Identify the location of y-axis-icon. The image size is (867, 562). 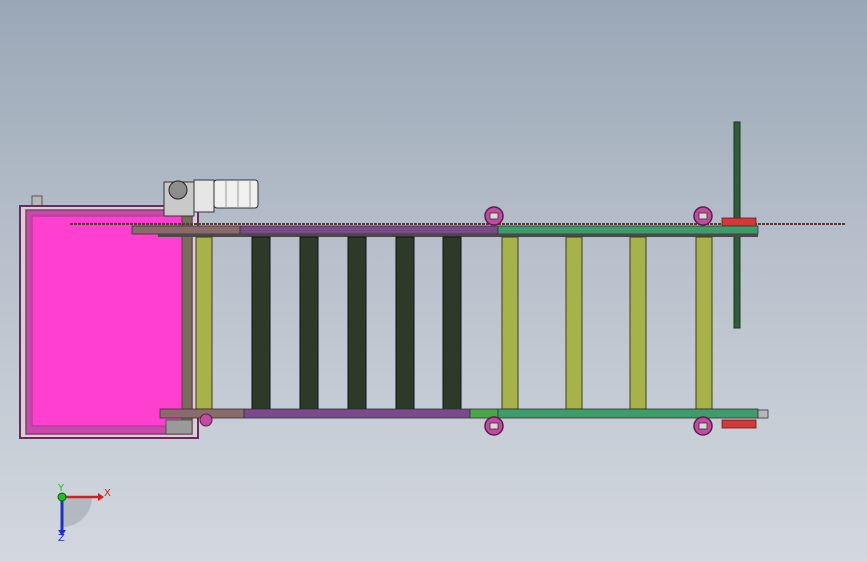
(62, 497).